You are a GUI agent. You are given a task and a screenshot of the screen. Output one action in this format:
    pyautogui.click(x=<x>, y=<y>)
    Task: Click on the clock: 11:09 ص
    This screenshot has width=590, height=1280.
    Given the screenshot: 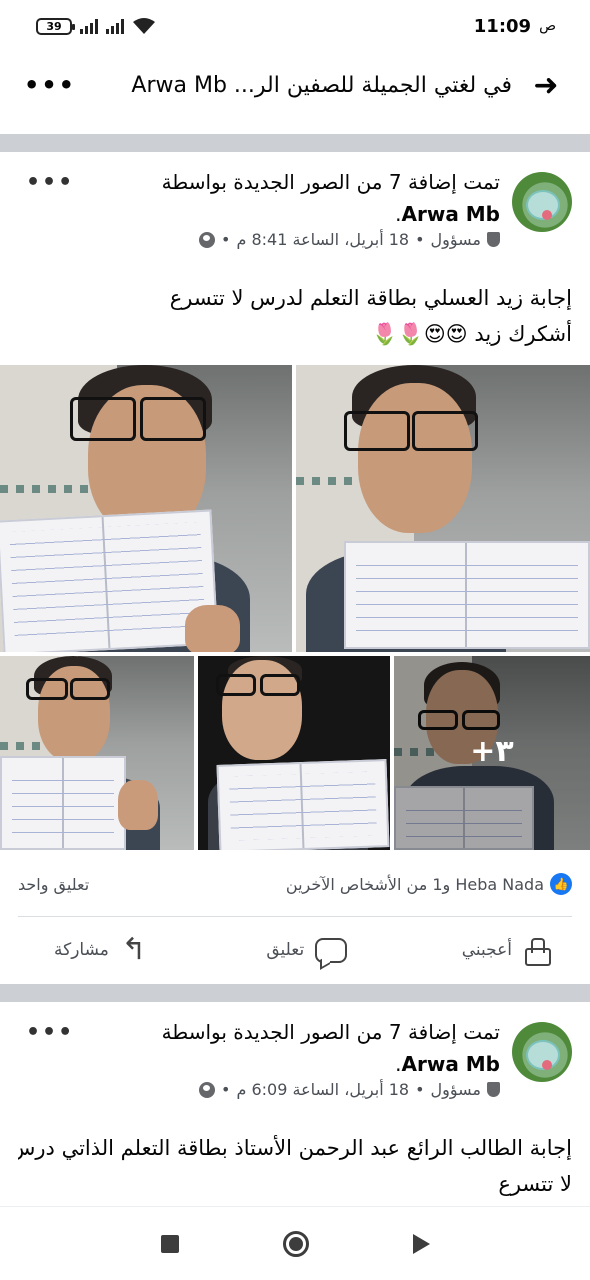 What is the action you would take?
    pyautogui.click(x=515, y=26)
    